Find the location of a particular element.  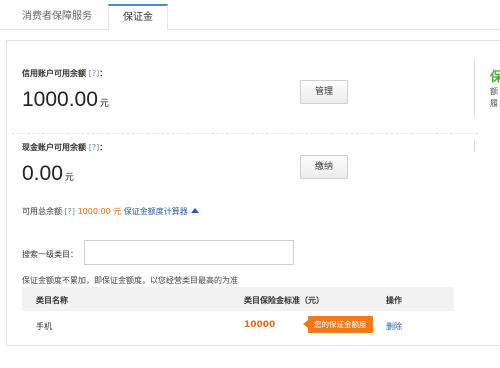

table-header: 类目名称 类目保险金标准（元） 操作 is located at coordinates (238, 299).